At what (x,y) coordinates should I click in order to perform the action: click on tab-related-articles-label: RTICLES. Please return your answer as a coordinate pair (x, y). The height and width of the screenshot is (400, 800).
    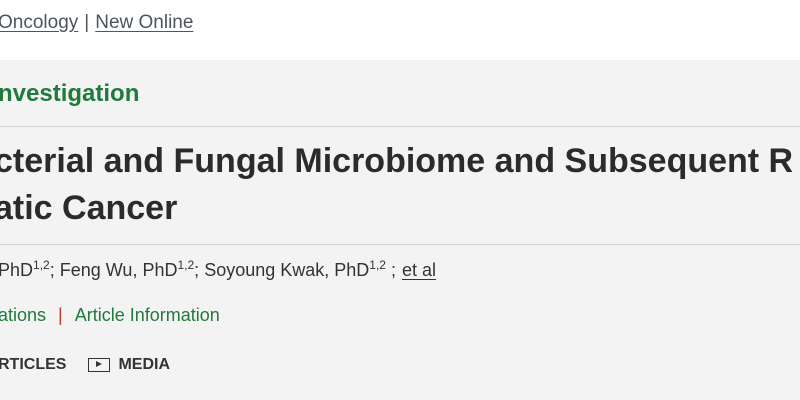
    Looking at the image, I should click on (33, 364).